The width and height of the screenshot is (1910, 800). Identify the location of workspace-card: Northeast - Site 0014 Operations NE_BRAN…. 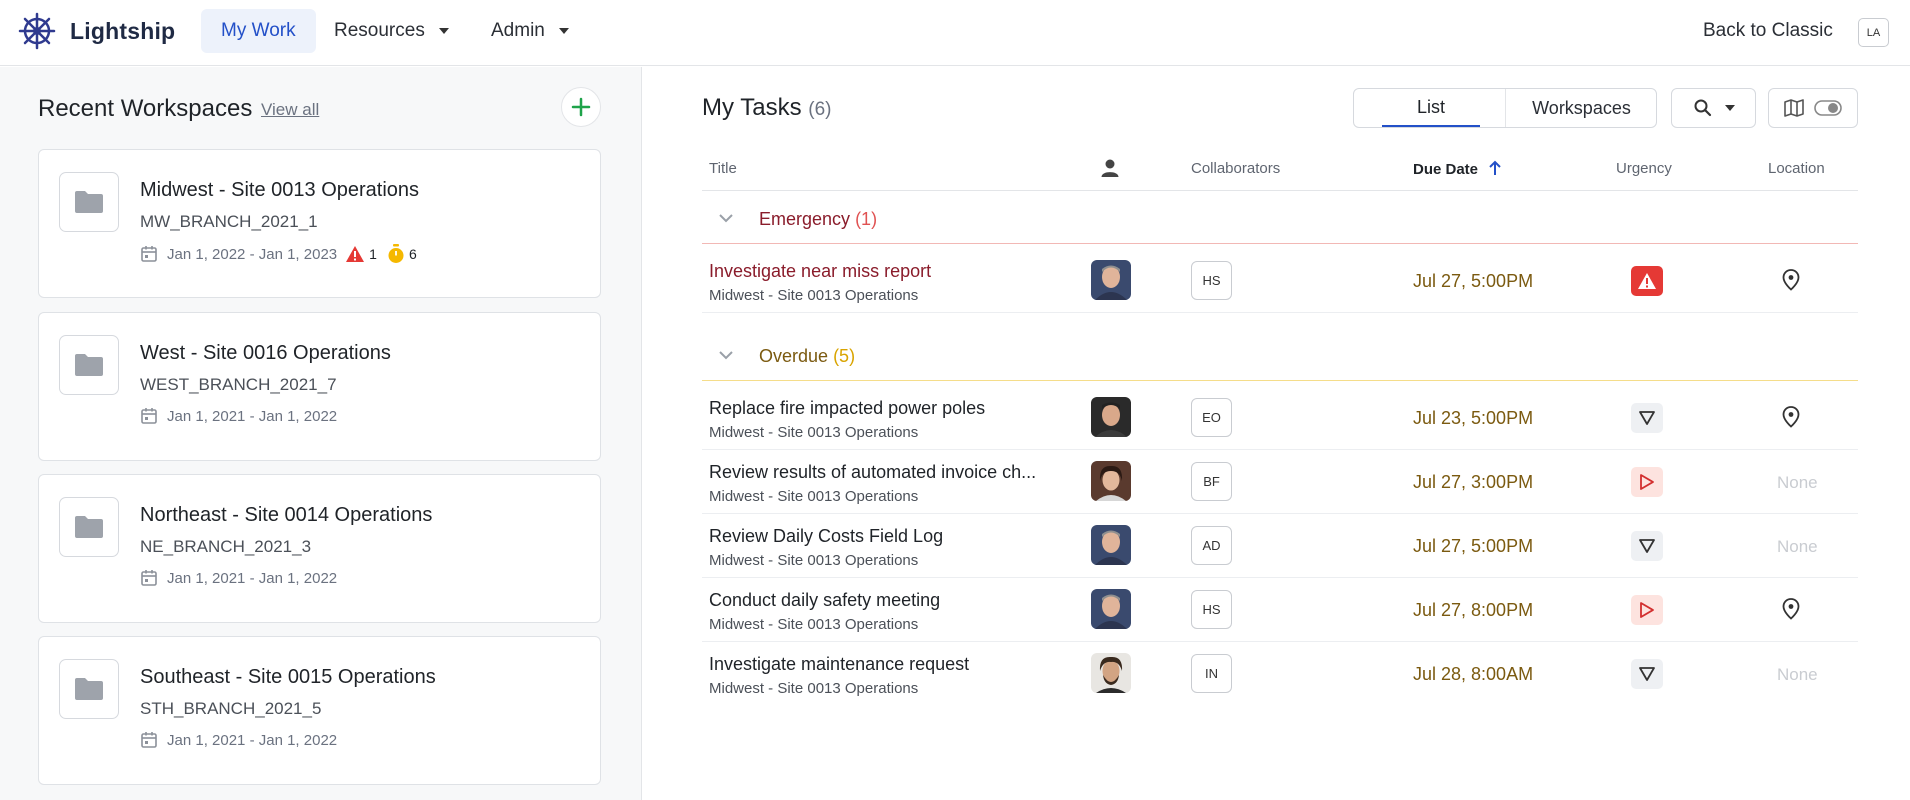
(319, 548).